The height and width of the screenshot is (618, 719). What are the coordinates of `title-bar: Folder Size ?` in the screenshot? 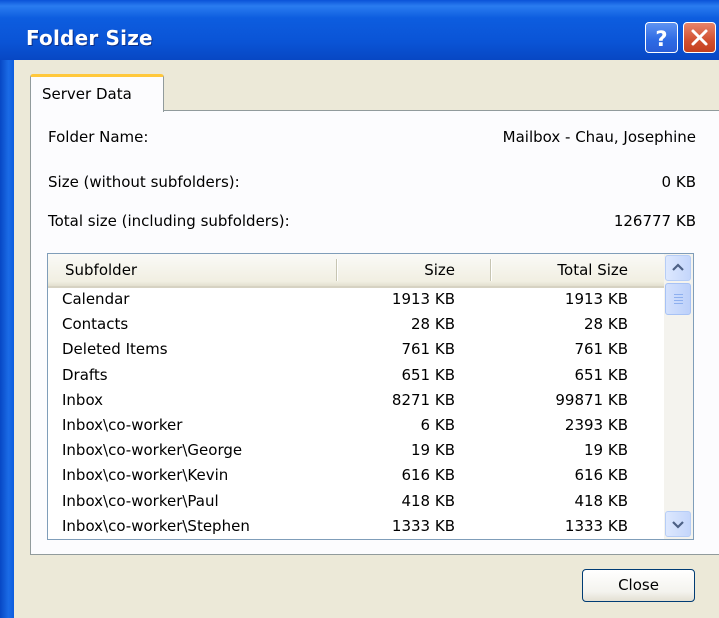 It's located at (359, 30).